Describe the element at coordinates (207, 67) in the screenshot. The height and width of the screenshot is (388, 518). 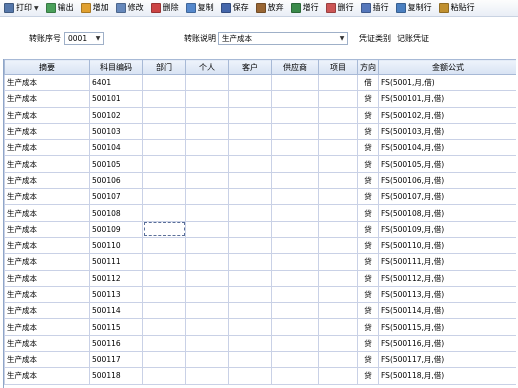
I see `column-header: 个人` at that location.